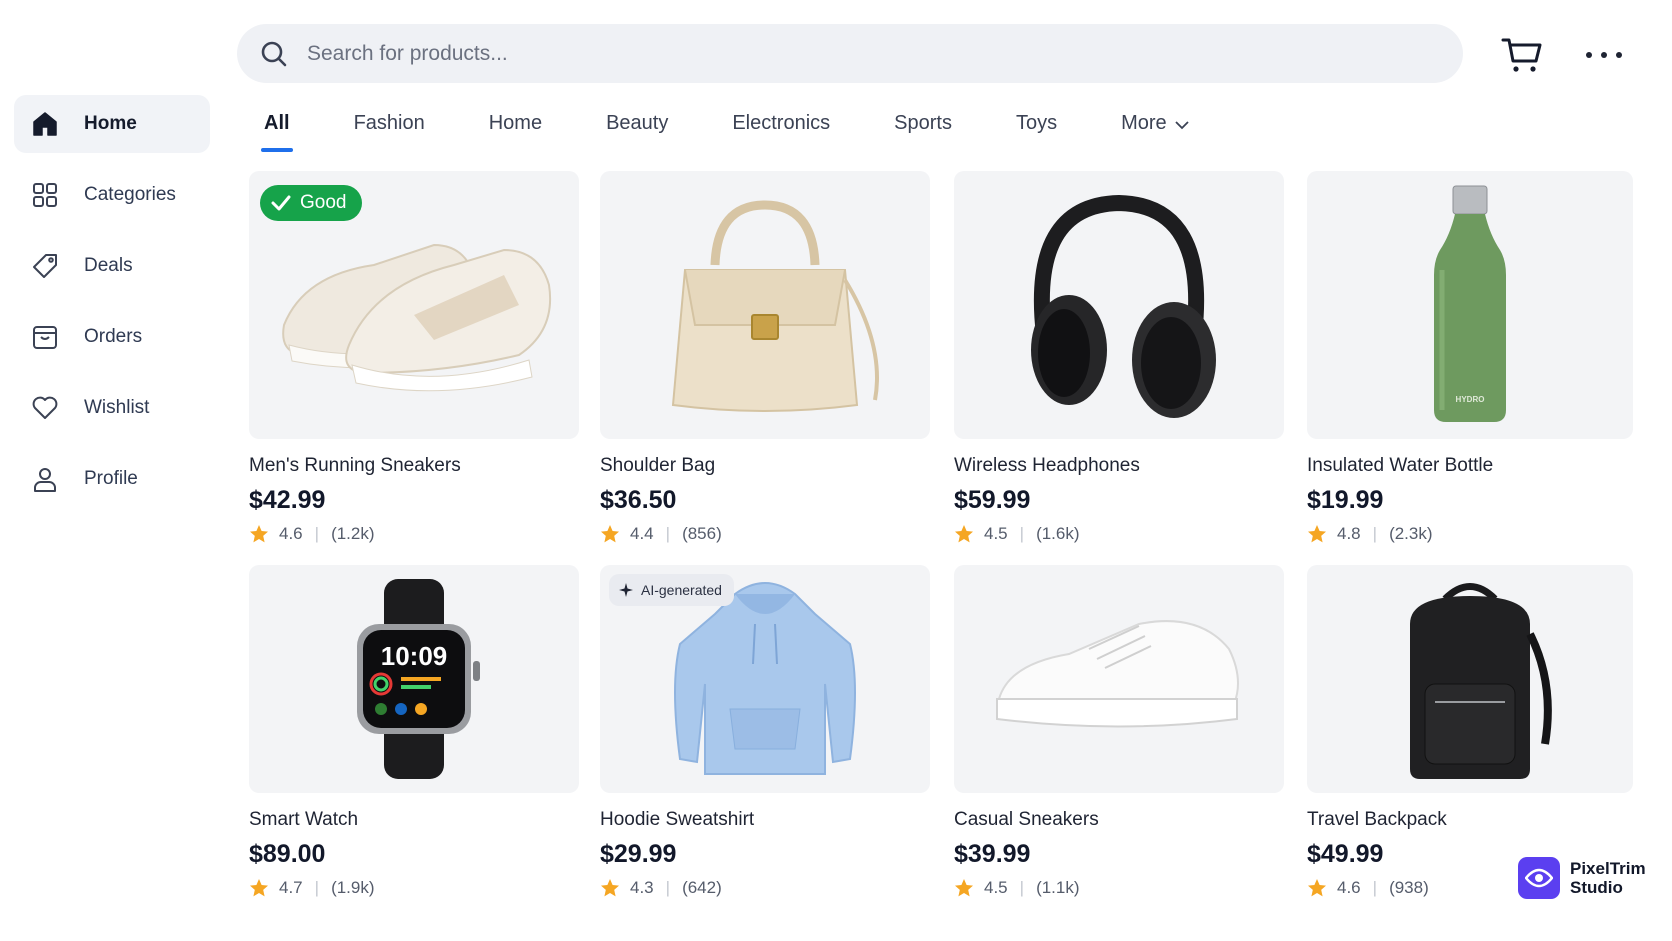 The image size is (1672, 941). Describe the element at coordinates (1182, 125) in the screenshot. I see `chevron-down-icon` at that location.